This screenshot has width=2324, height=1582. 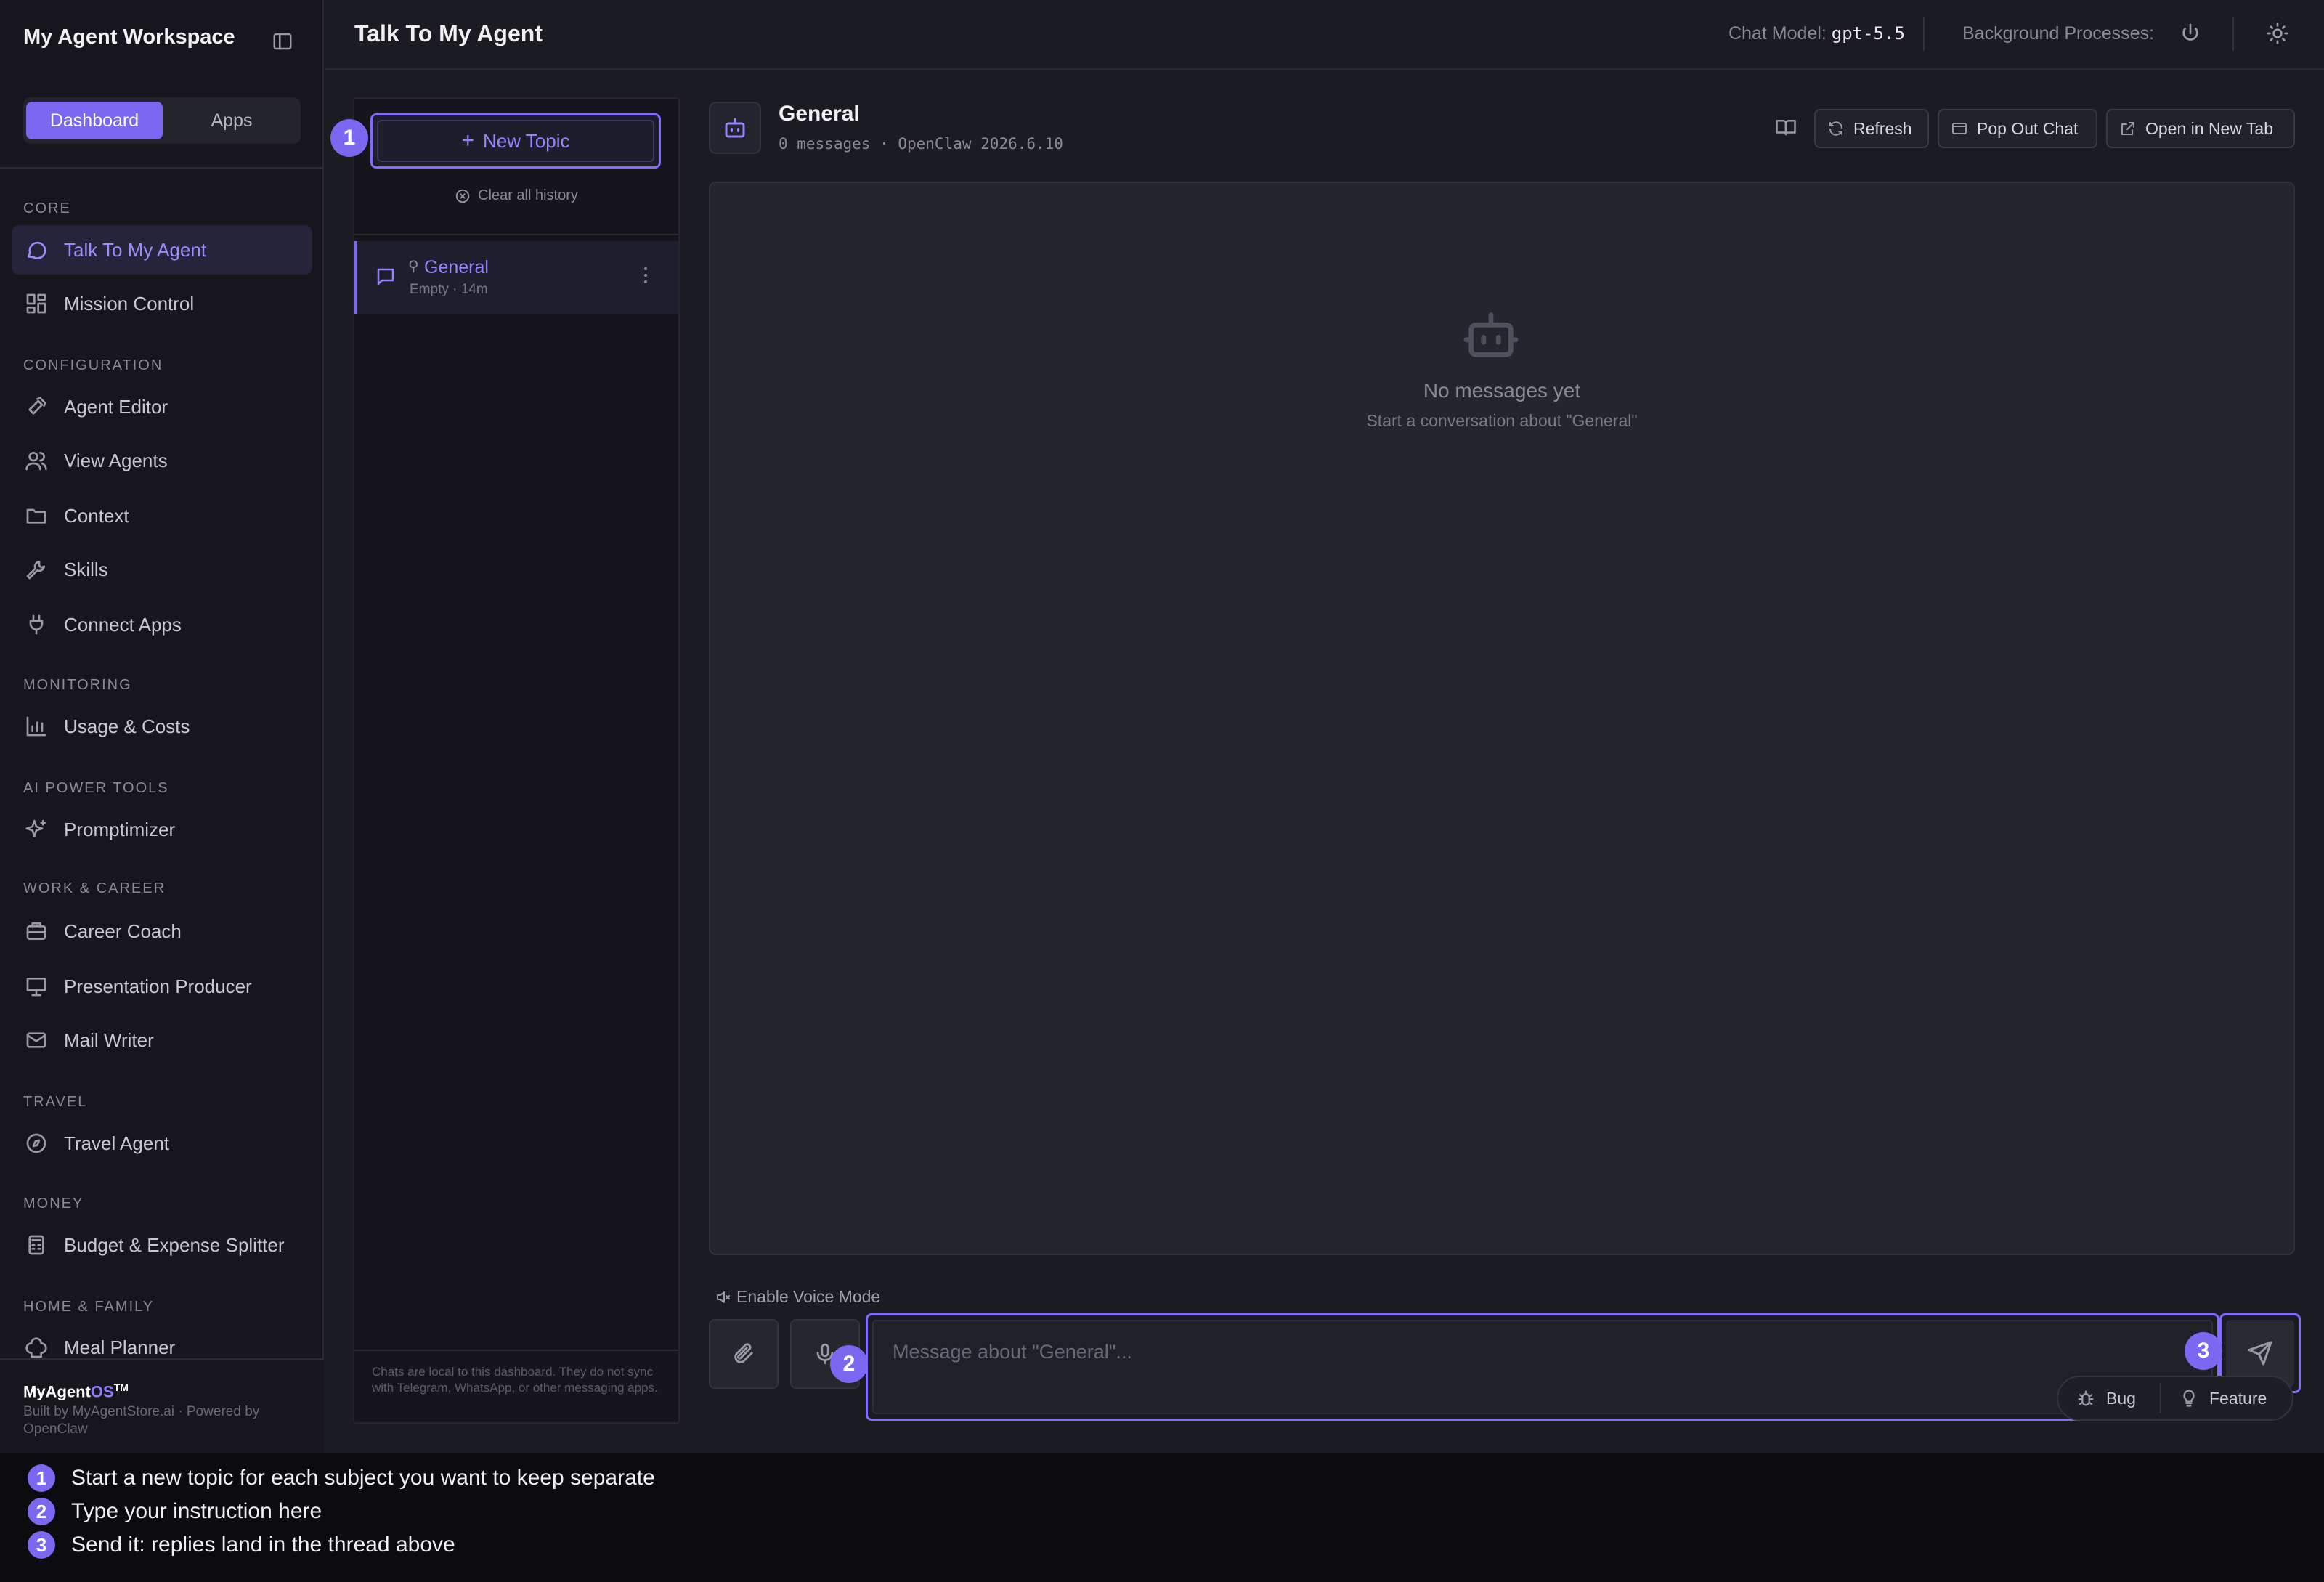 What do you see at coordinates (36, 516) in the screenshot?
I see `folder-icon` at bounding box center [36, 516].